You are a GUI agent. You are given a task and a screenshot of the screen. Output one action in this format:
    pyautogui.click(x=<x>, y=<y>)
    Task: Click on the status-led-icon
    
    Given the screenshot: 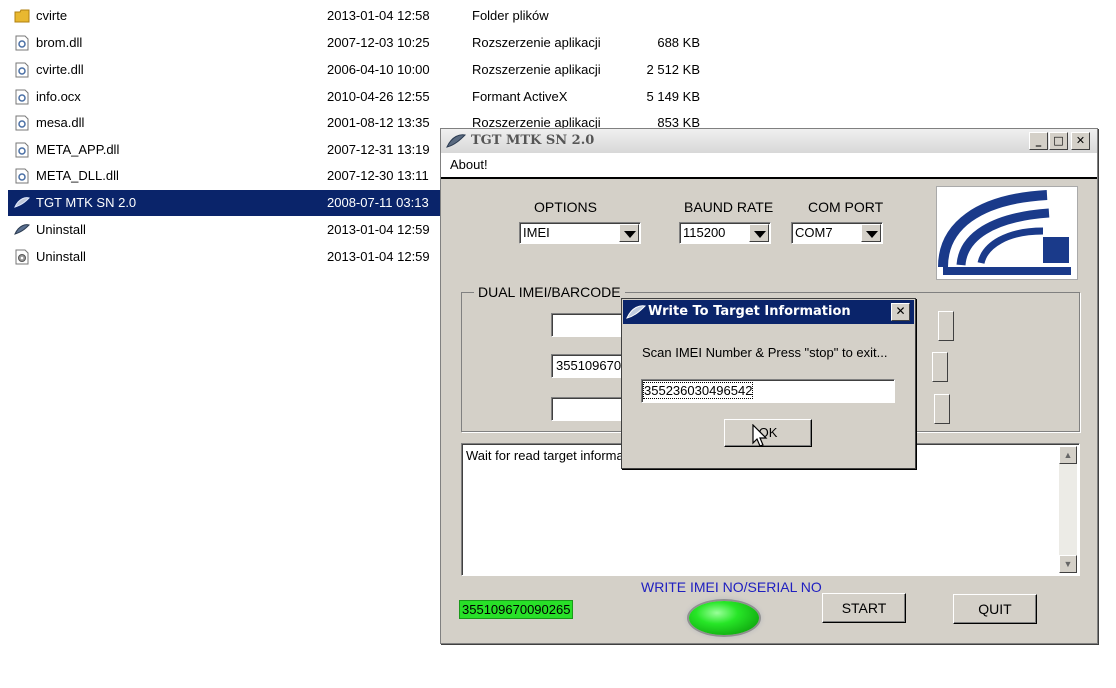 What is the action you would take?
    pyautogui.click(x=724, y=618)
    